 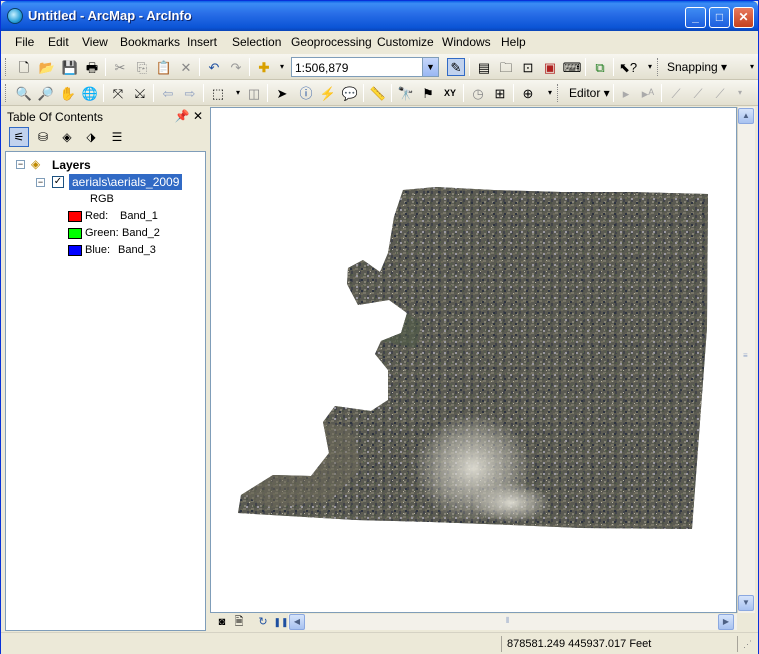 I want to click on map-horizontal-scrollbar: ◀ ⦀ ▶, so click(x=512, y=622).